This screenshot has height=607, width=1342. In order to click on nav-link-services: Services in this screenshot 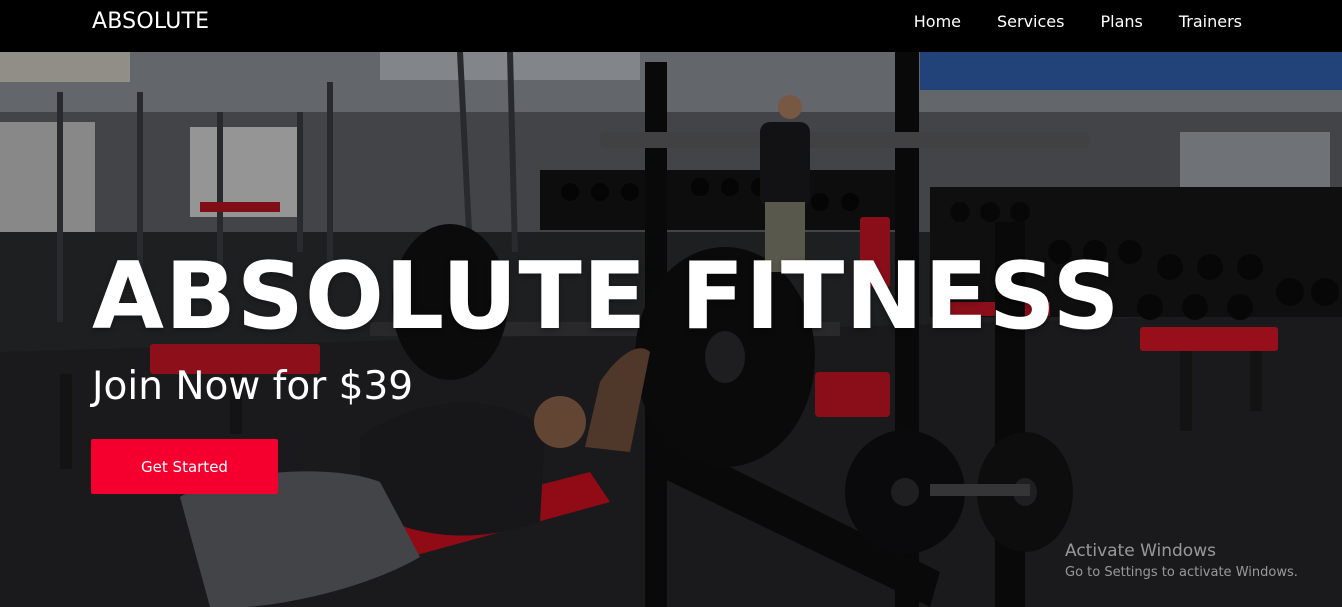, I will do `click(1030, 21)`.